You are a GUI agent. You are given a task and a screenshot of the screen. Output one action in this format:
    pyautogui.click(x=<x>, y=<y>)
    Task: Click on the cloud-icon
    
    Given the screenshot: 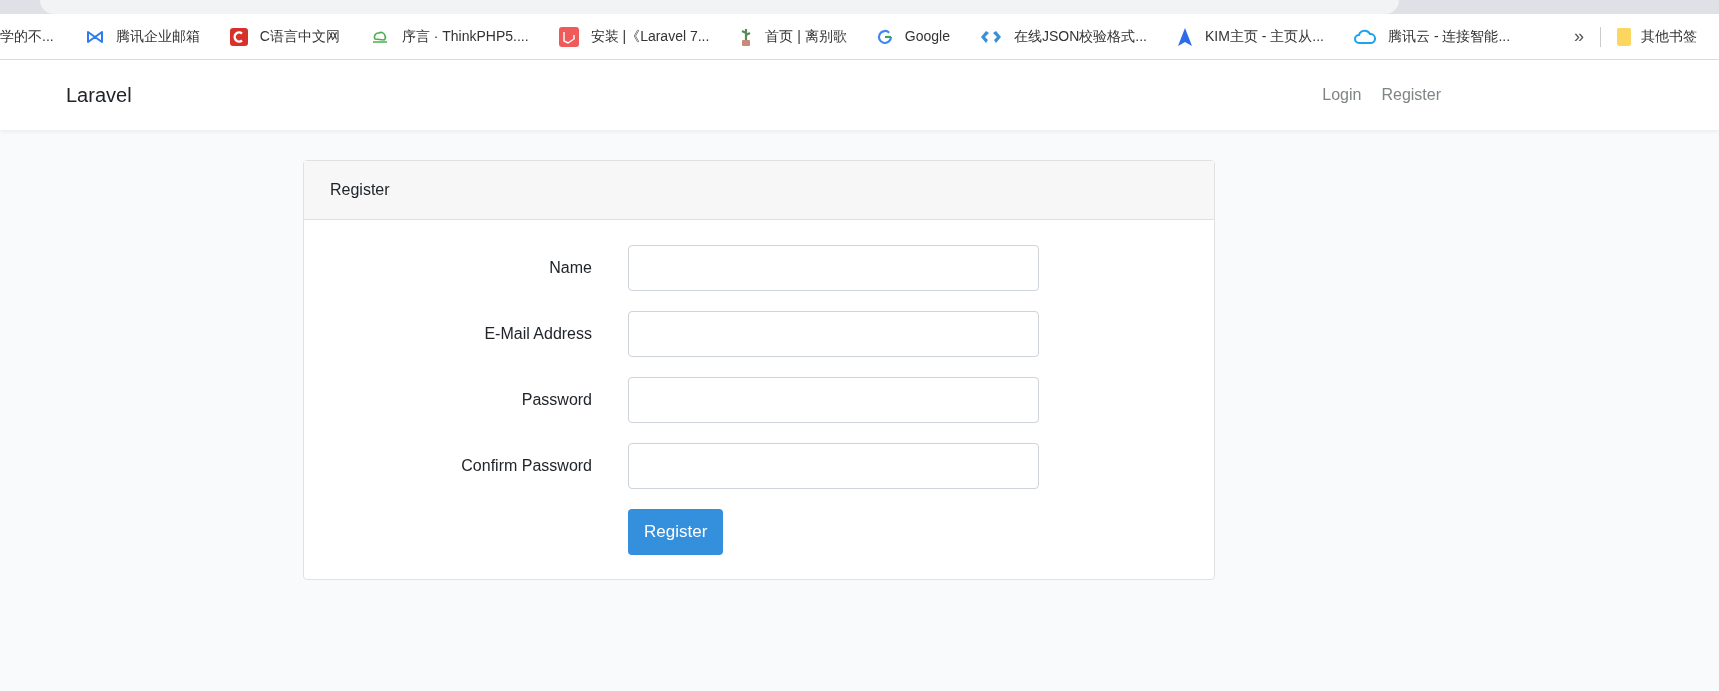 What is the action you would take?
    pyautogui.click(x=1365, y=36)
    